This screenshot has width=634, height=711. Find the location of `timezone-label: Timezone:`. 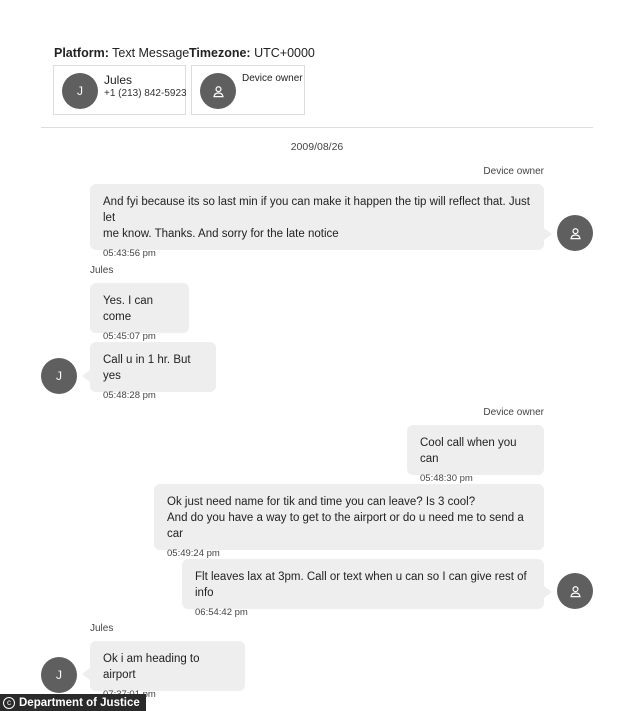

timezone-label: Timezone: is located at coordinates (220, 53).